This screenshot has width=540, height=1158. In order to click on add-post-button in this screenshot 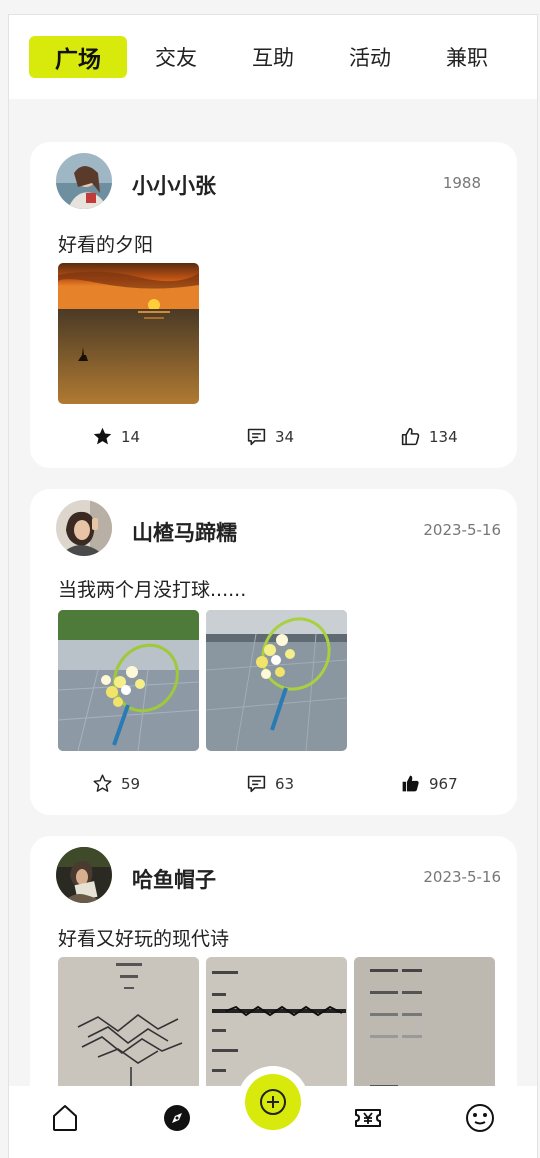, I will do `click(273, 1102)`.